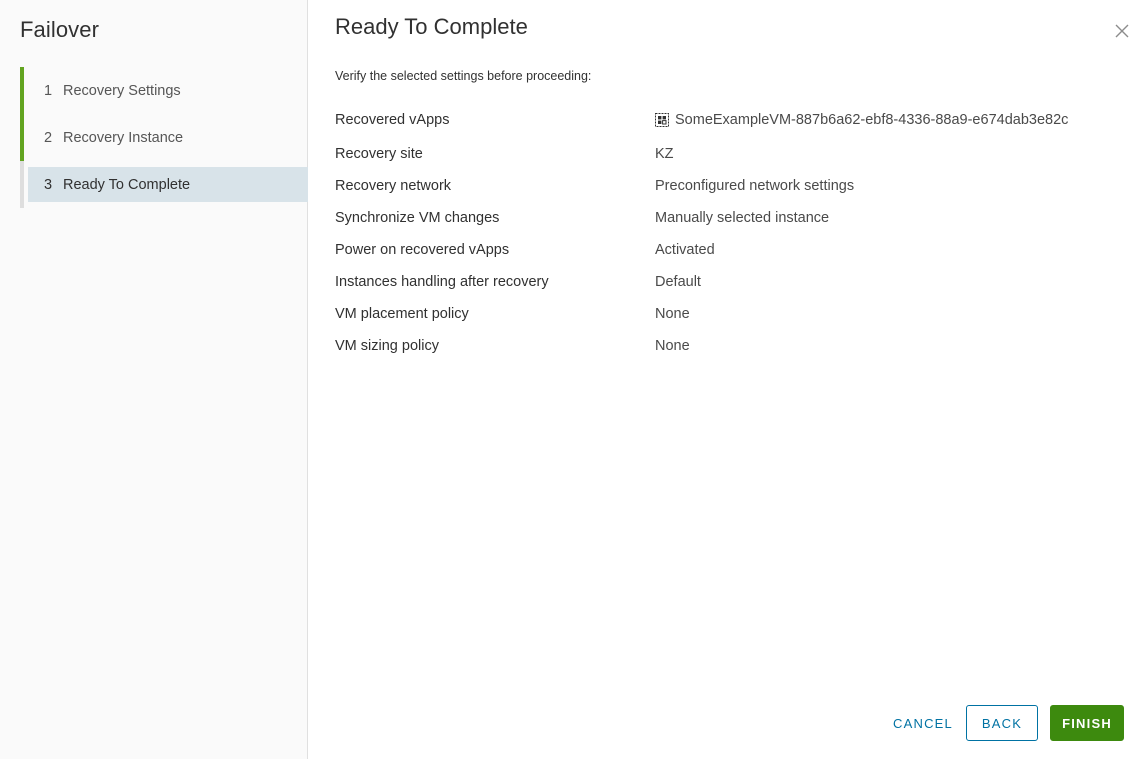 The width and height of the screenshot is (1141, 759). I want to click on summary-row: VM sizing policy None, so click(735, 354).